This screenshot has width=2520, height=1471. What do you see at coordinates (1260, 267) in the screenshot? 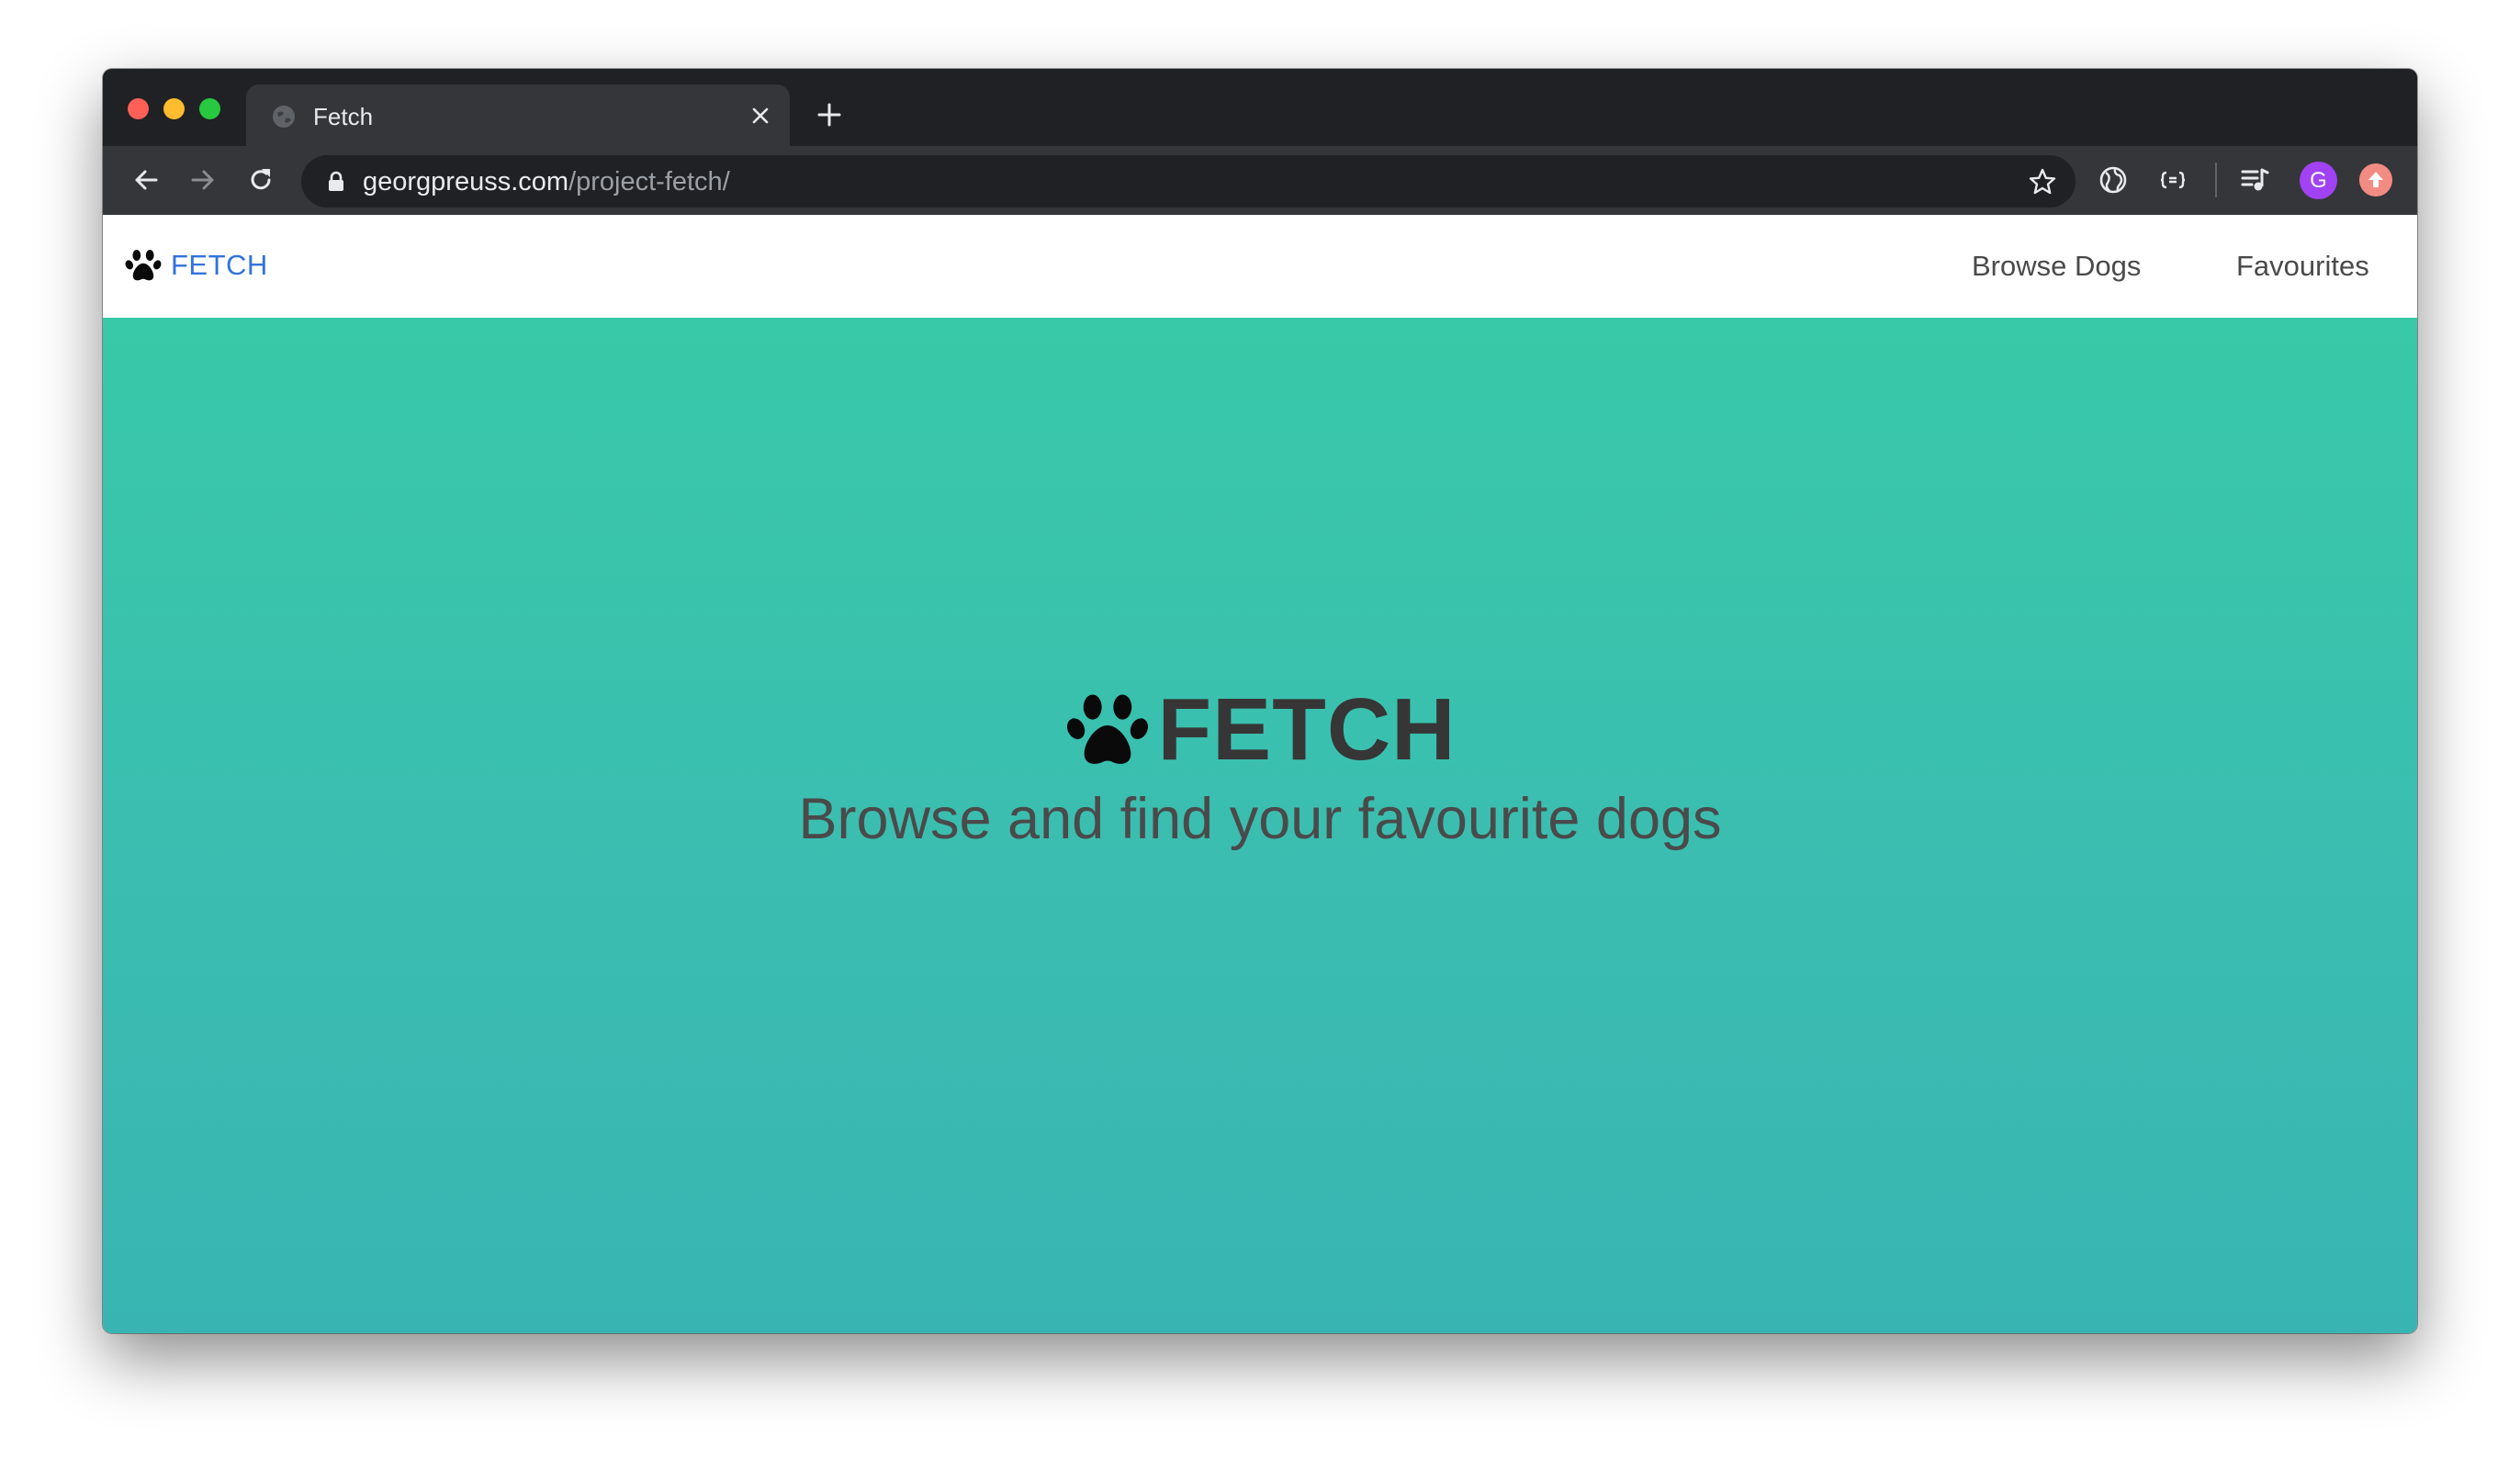
I see `site-navbar: FETCH Browse Dogs Favourites` at bounding box center [1260, 267].